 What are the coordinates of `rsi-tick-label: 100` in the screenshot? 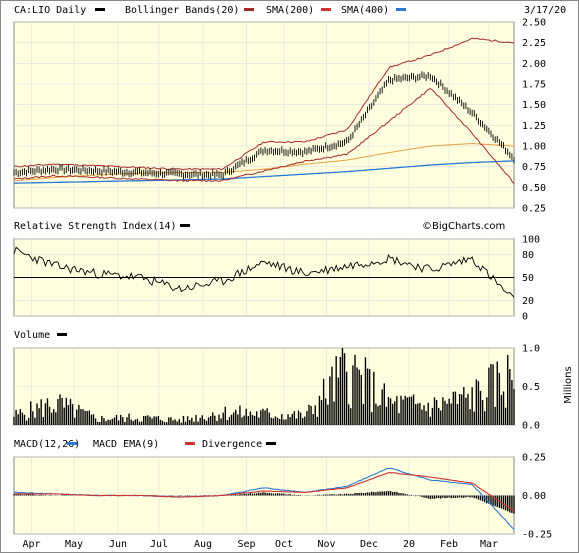 It's located at (531, 240).